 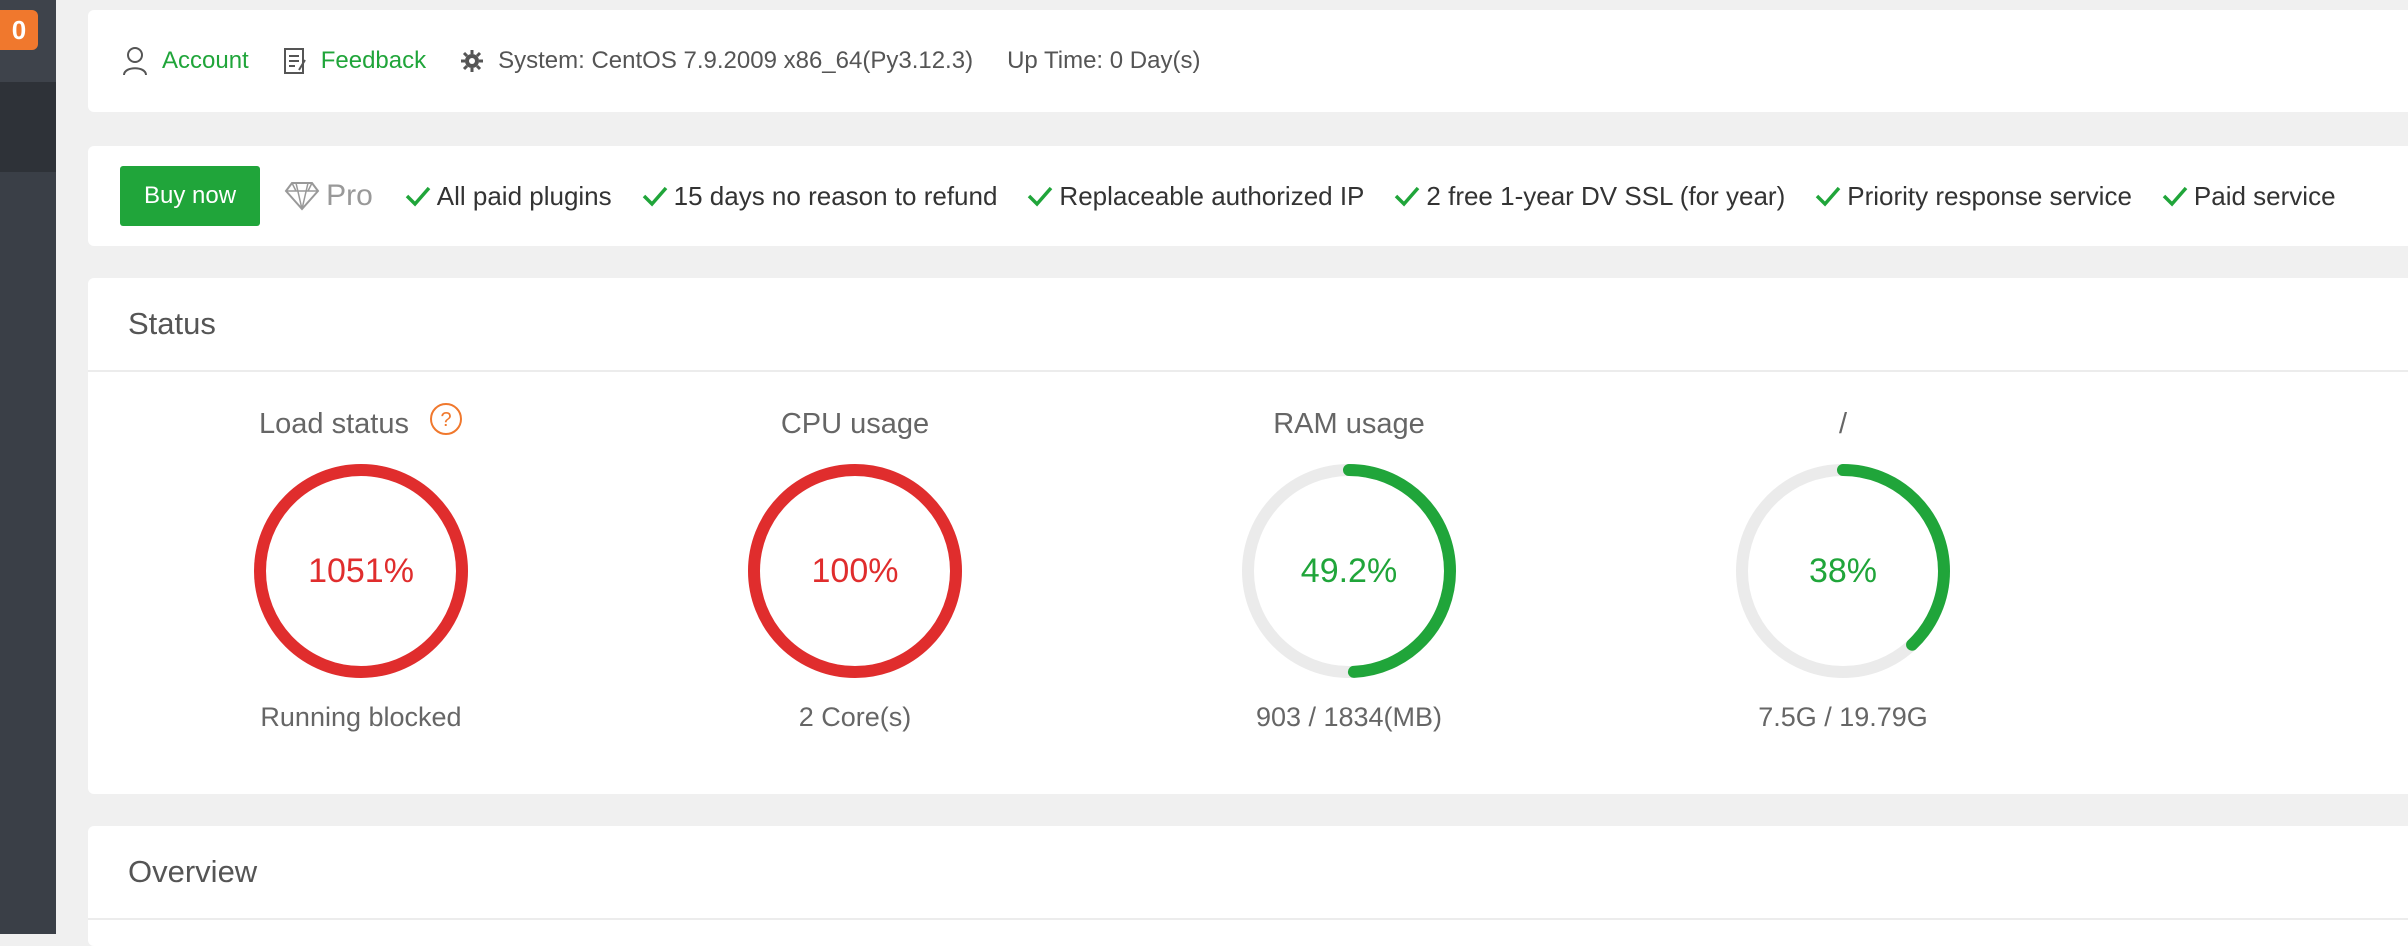 What do you see at coordinates (524, 195) in the screenshot?
I see `feature-label: All paid plugins` at bounding box center [524, 195].